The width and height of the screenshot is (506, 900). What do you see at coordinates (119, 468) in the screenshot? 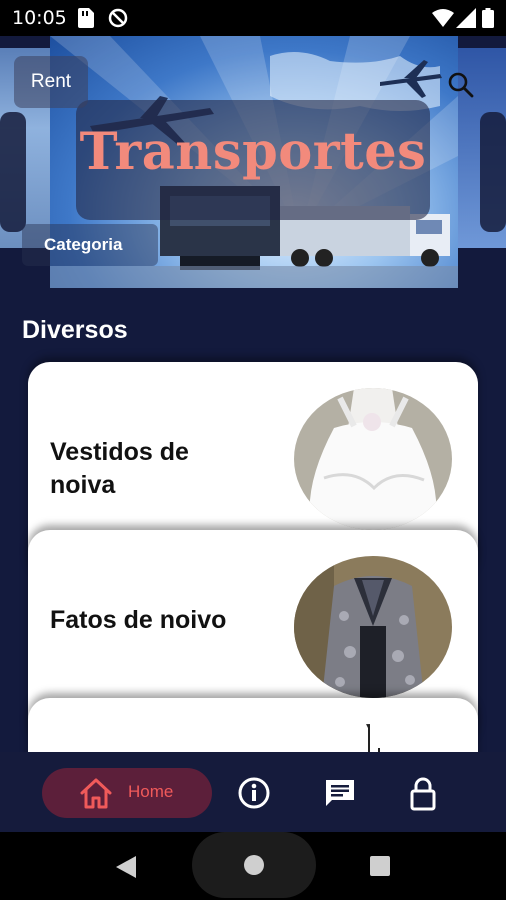
I see `card-label: Vestidos de noiva` at bounding box center [119, 468].